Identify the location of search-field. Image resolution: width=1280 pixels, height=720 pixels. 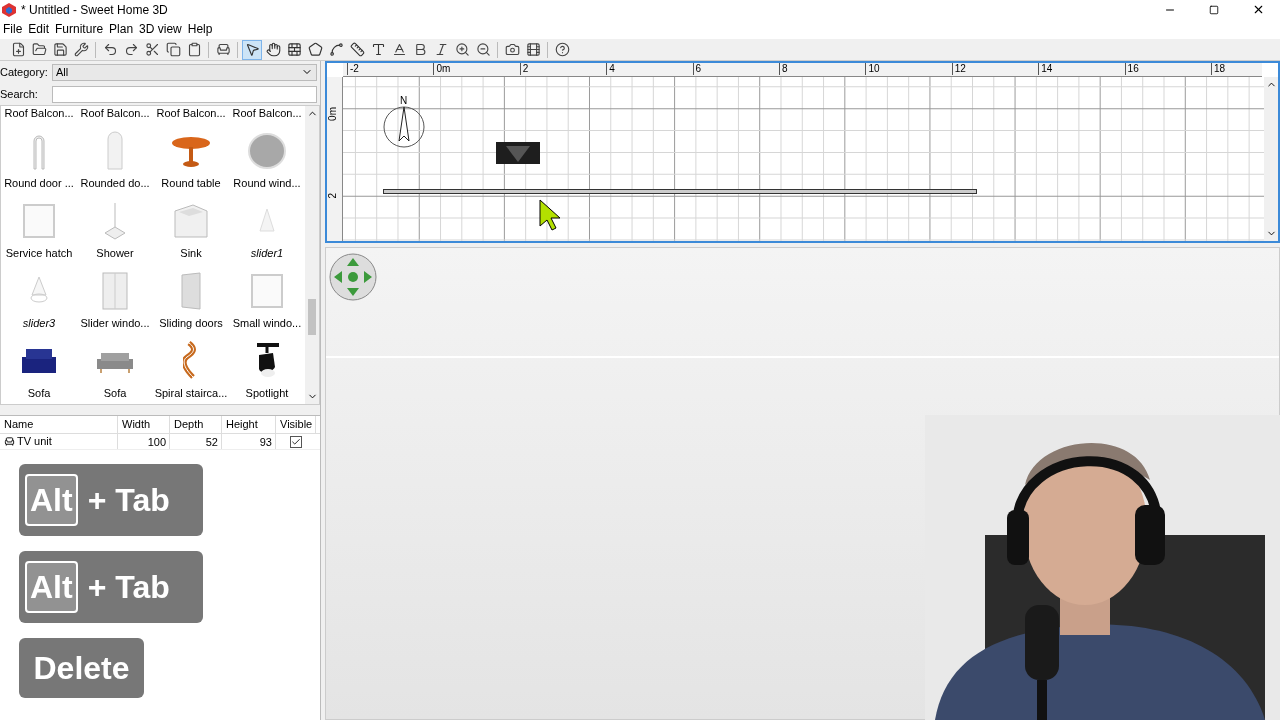
(184, 94).